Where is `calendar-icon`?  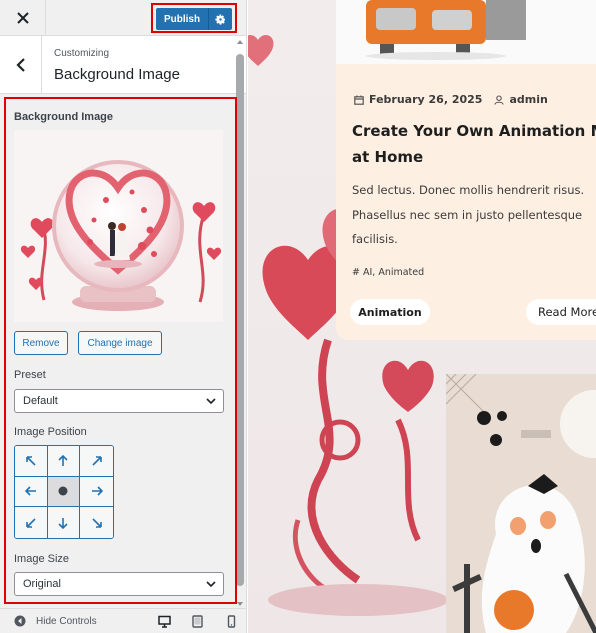
calendar-icon is located at coordinates (359, 100).